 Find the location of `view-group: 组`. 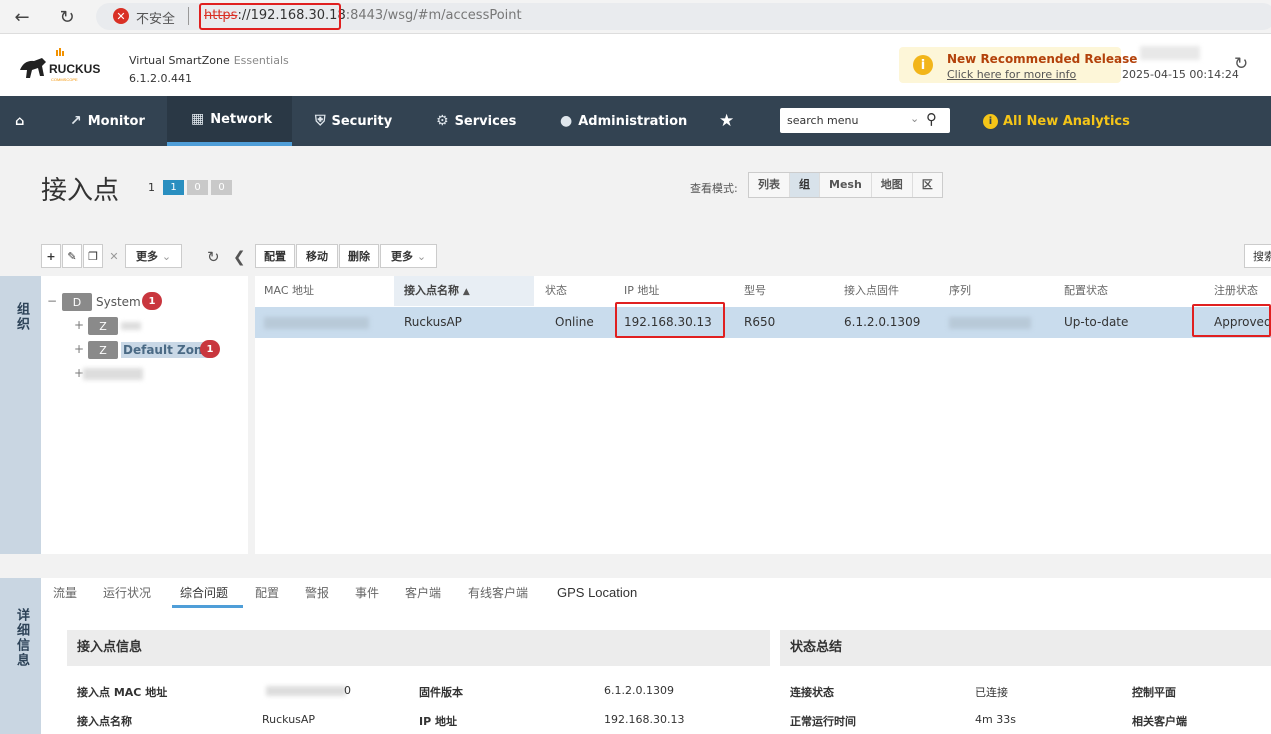

view-group: 组 is located at coordinates (805, 185).